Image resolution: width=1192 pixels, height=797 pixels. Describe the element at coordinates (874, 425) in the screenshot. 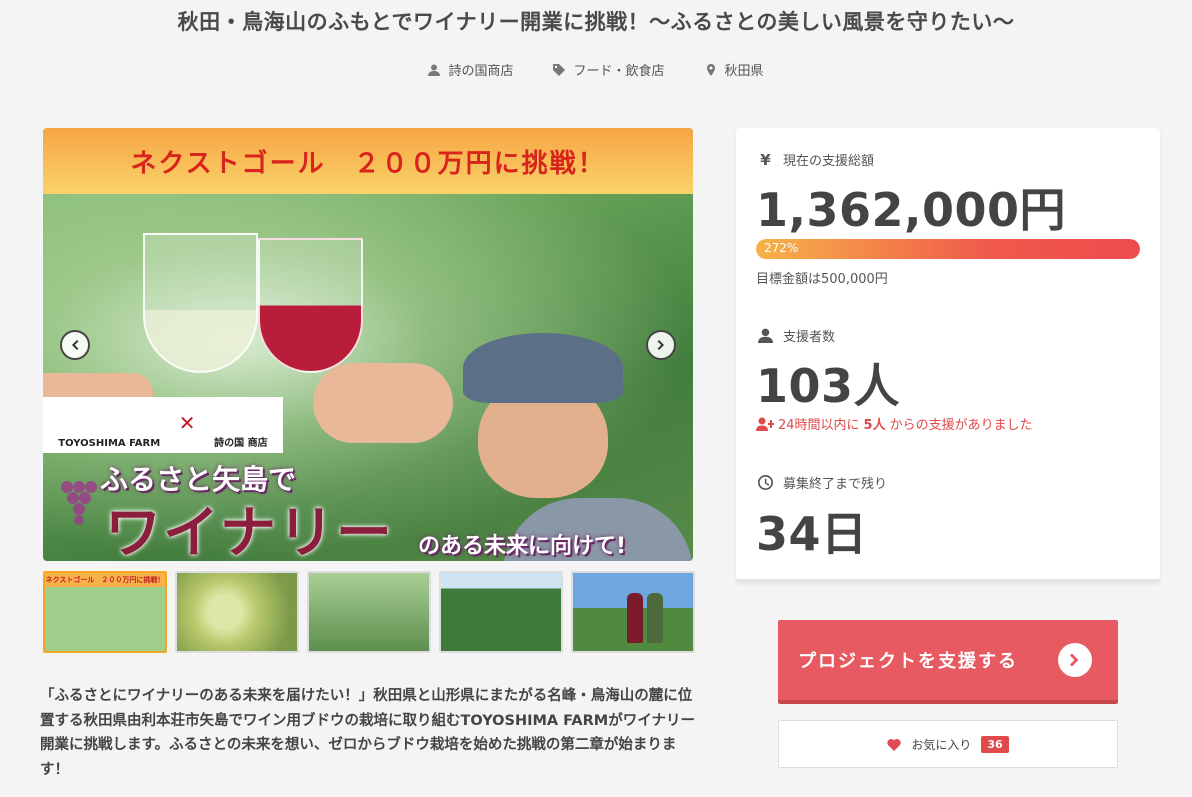

I see `recent-count: 5人` at that location.